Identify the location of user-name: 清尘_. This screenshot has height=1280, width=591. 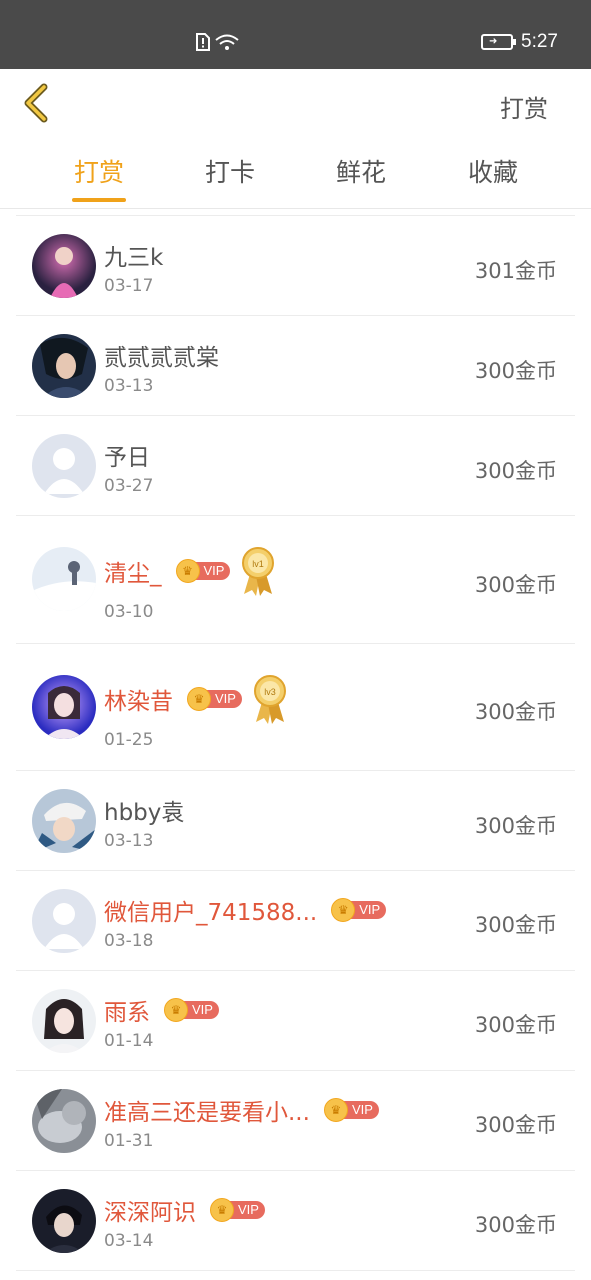
(133, 571).